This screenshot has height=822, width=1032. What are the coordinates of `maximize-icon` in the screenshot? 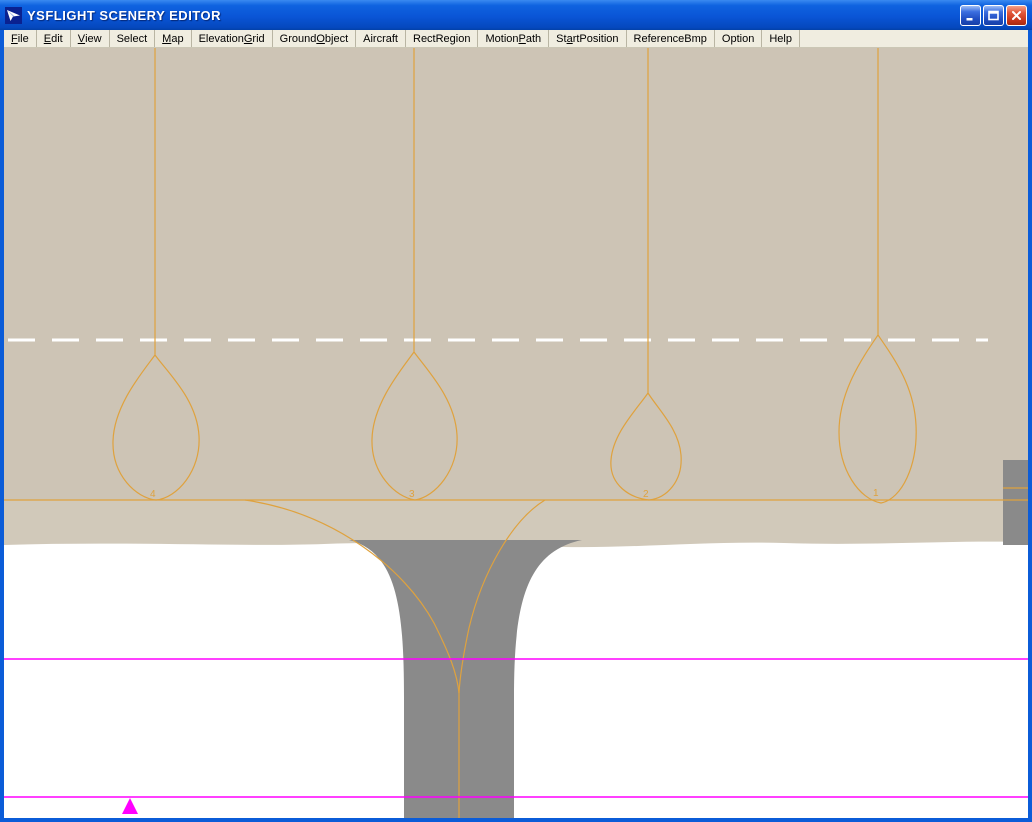 It's located at (993, 15).